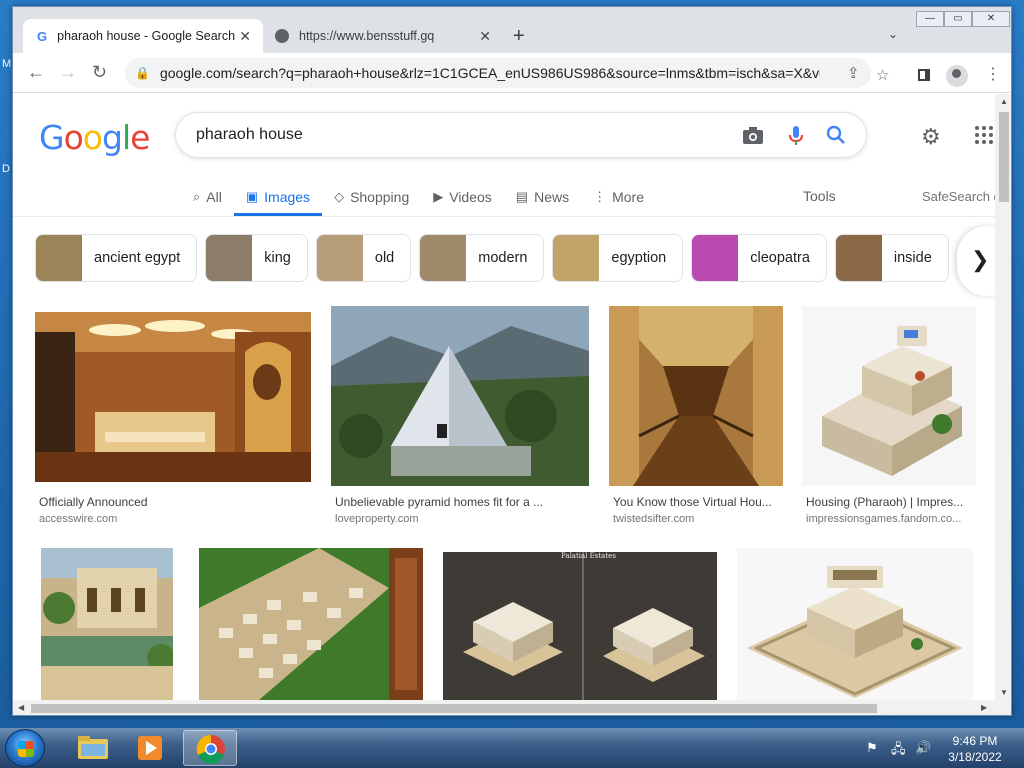 This screenshot has width=1024, height=768. I want to click on result-source: twistedsifter.com, so click(698, 519).